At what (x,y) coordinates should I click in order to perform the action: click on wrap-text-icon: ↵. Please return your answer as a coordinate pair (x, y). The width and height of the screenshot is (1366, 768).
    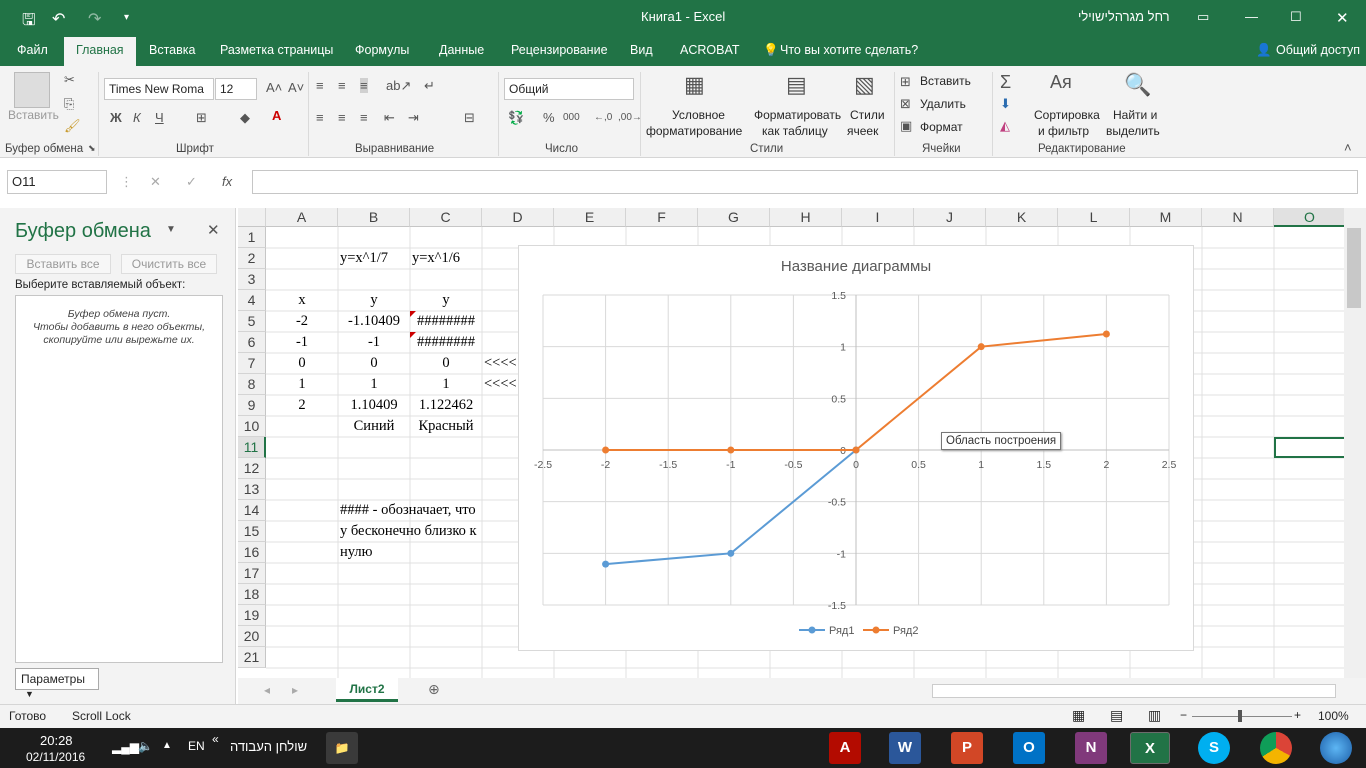
    Looking at the image, I should click on (429, 86).